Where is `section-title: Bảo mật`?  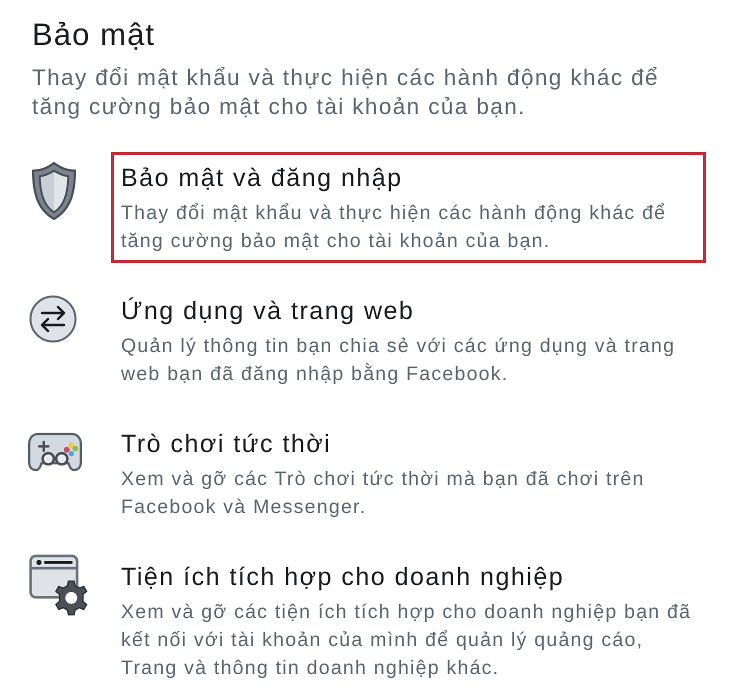 section-title: Bảo mật is located at coordinates (94, 35).